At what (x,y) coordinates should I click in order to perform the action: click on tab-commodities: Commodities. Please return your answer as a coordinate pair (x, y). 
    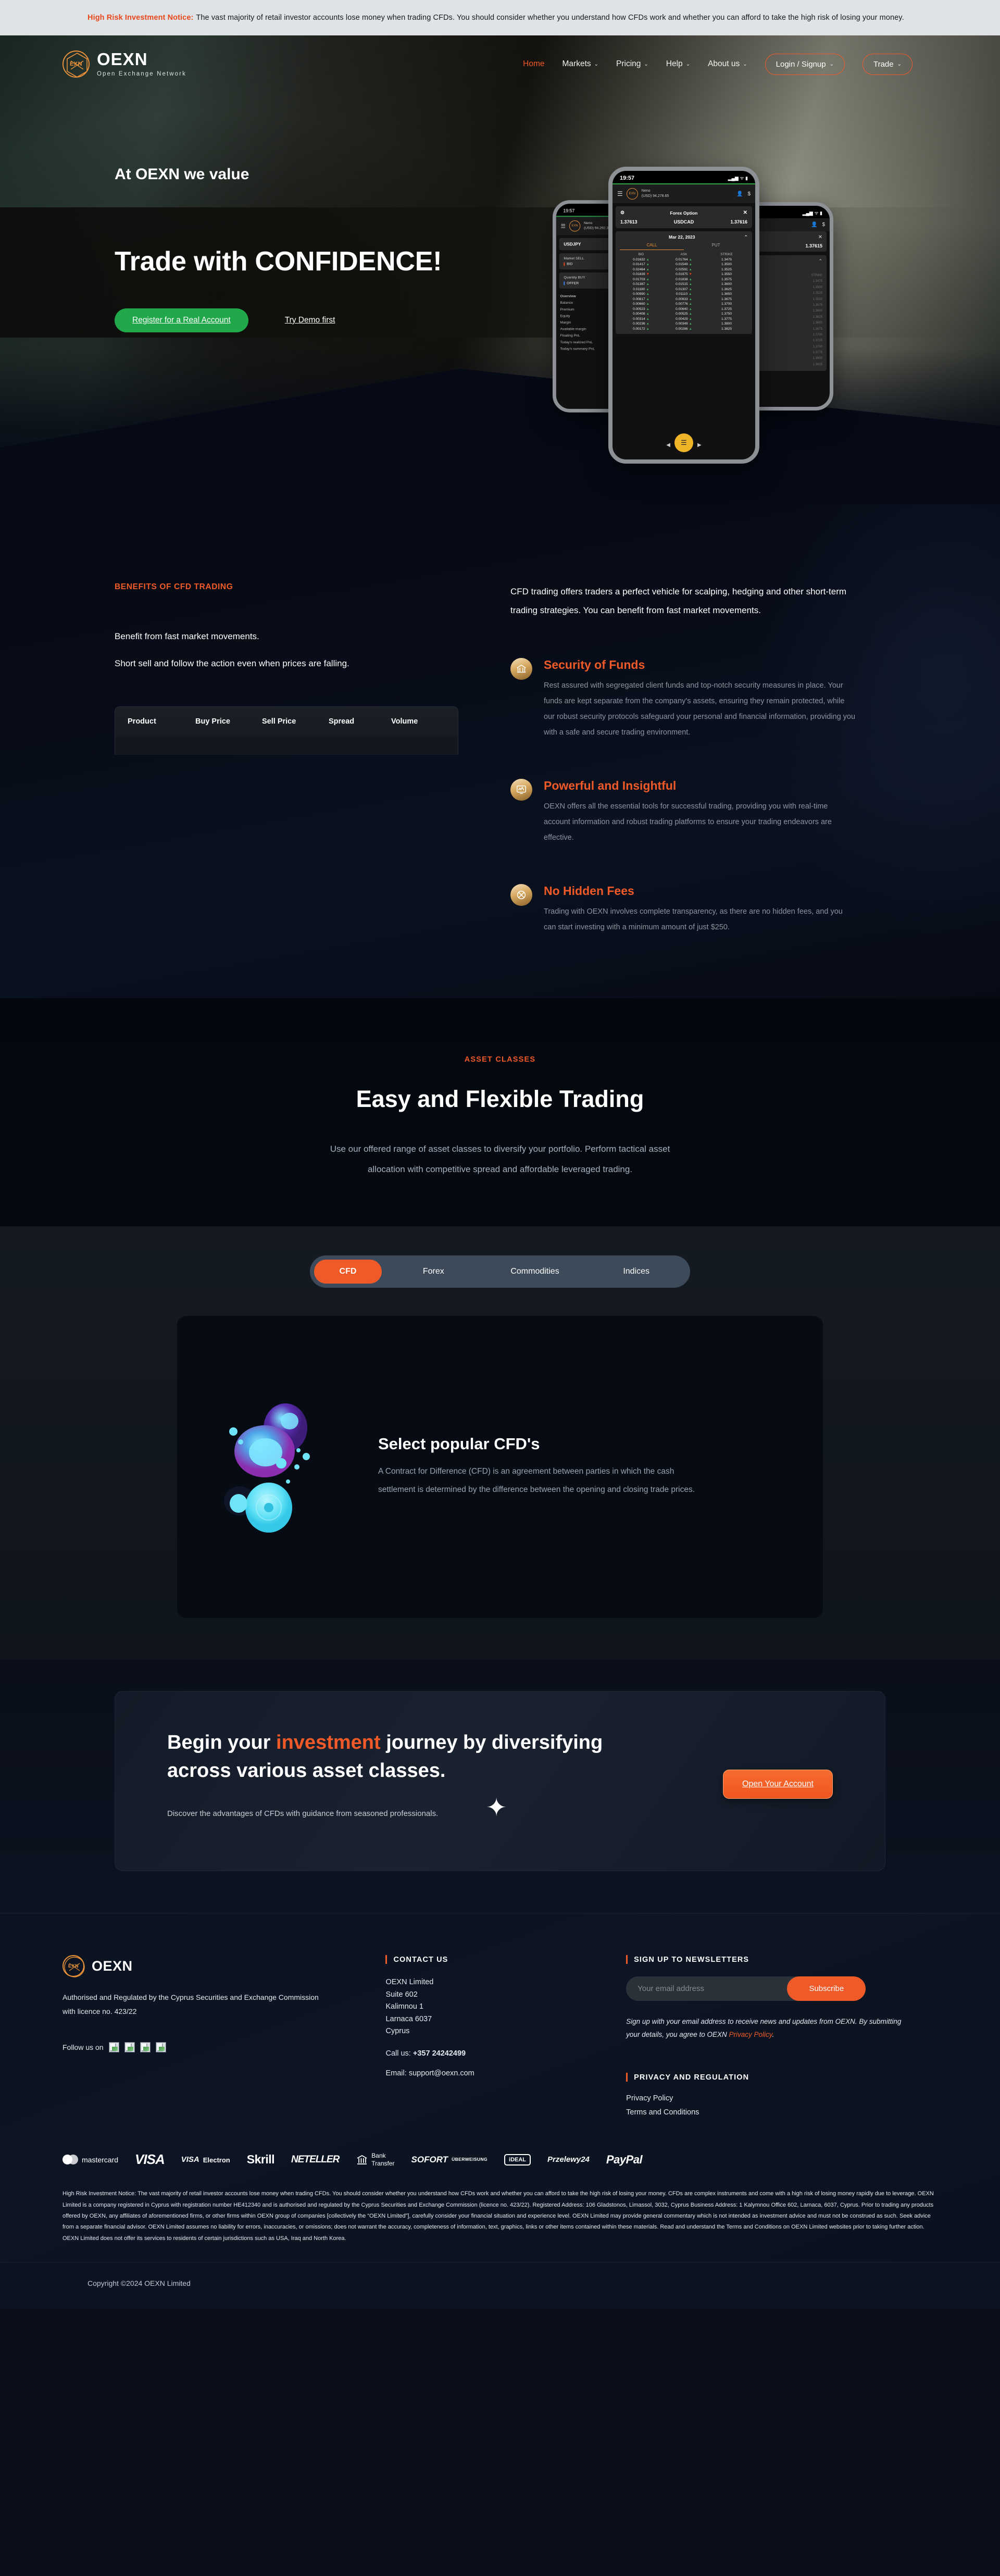
    Looking at the image, I should click on (535, 1272).